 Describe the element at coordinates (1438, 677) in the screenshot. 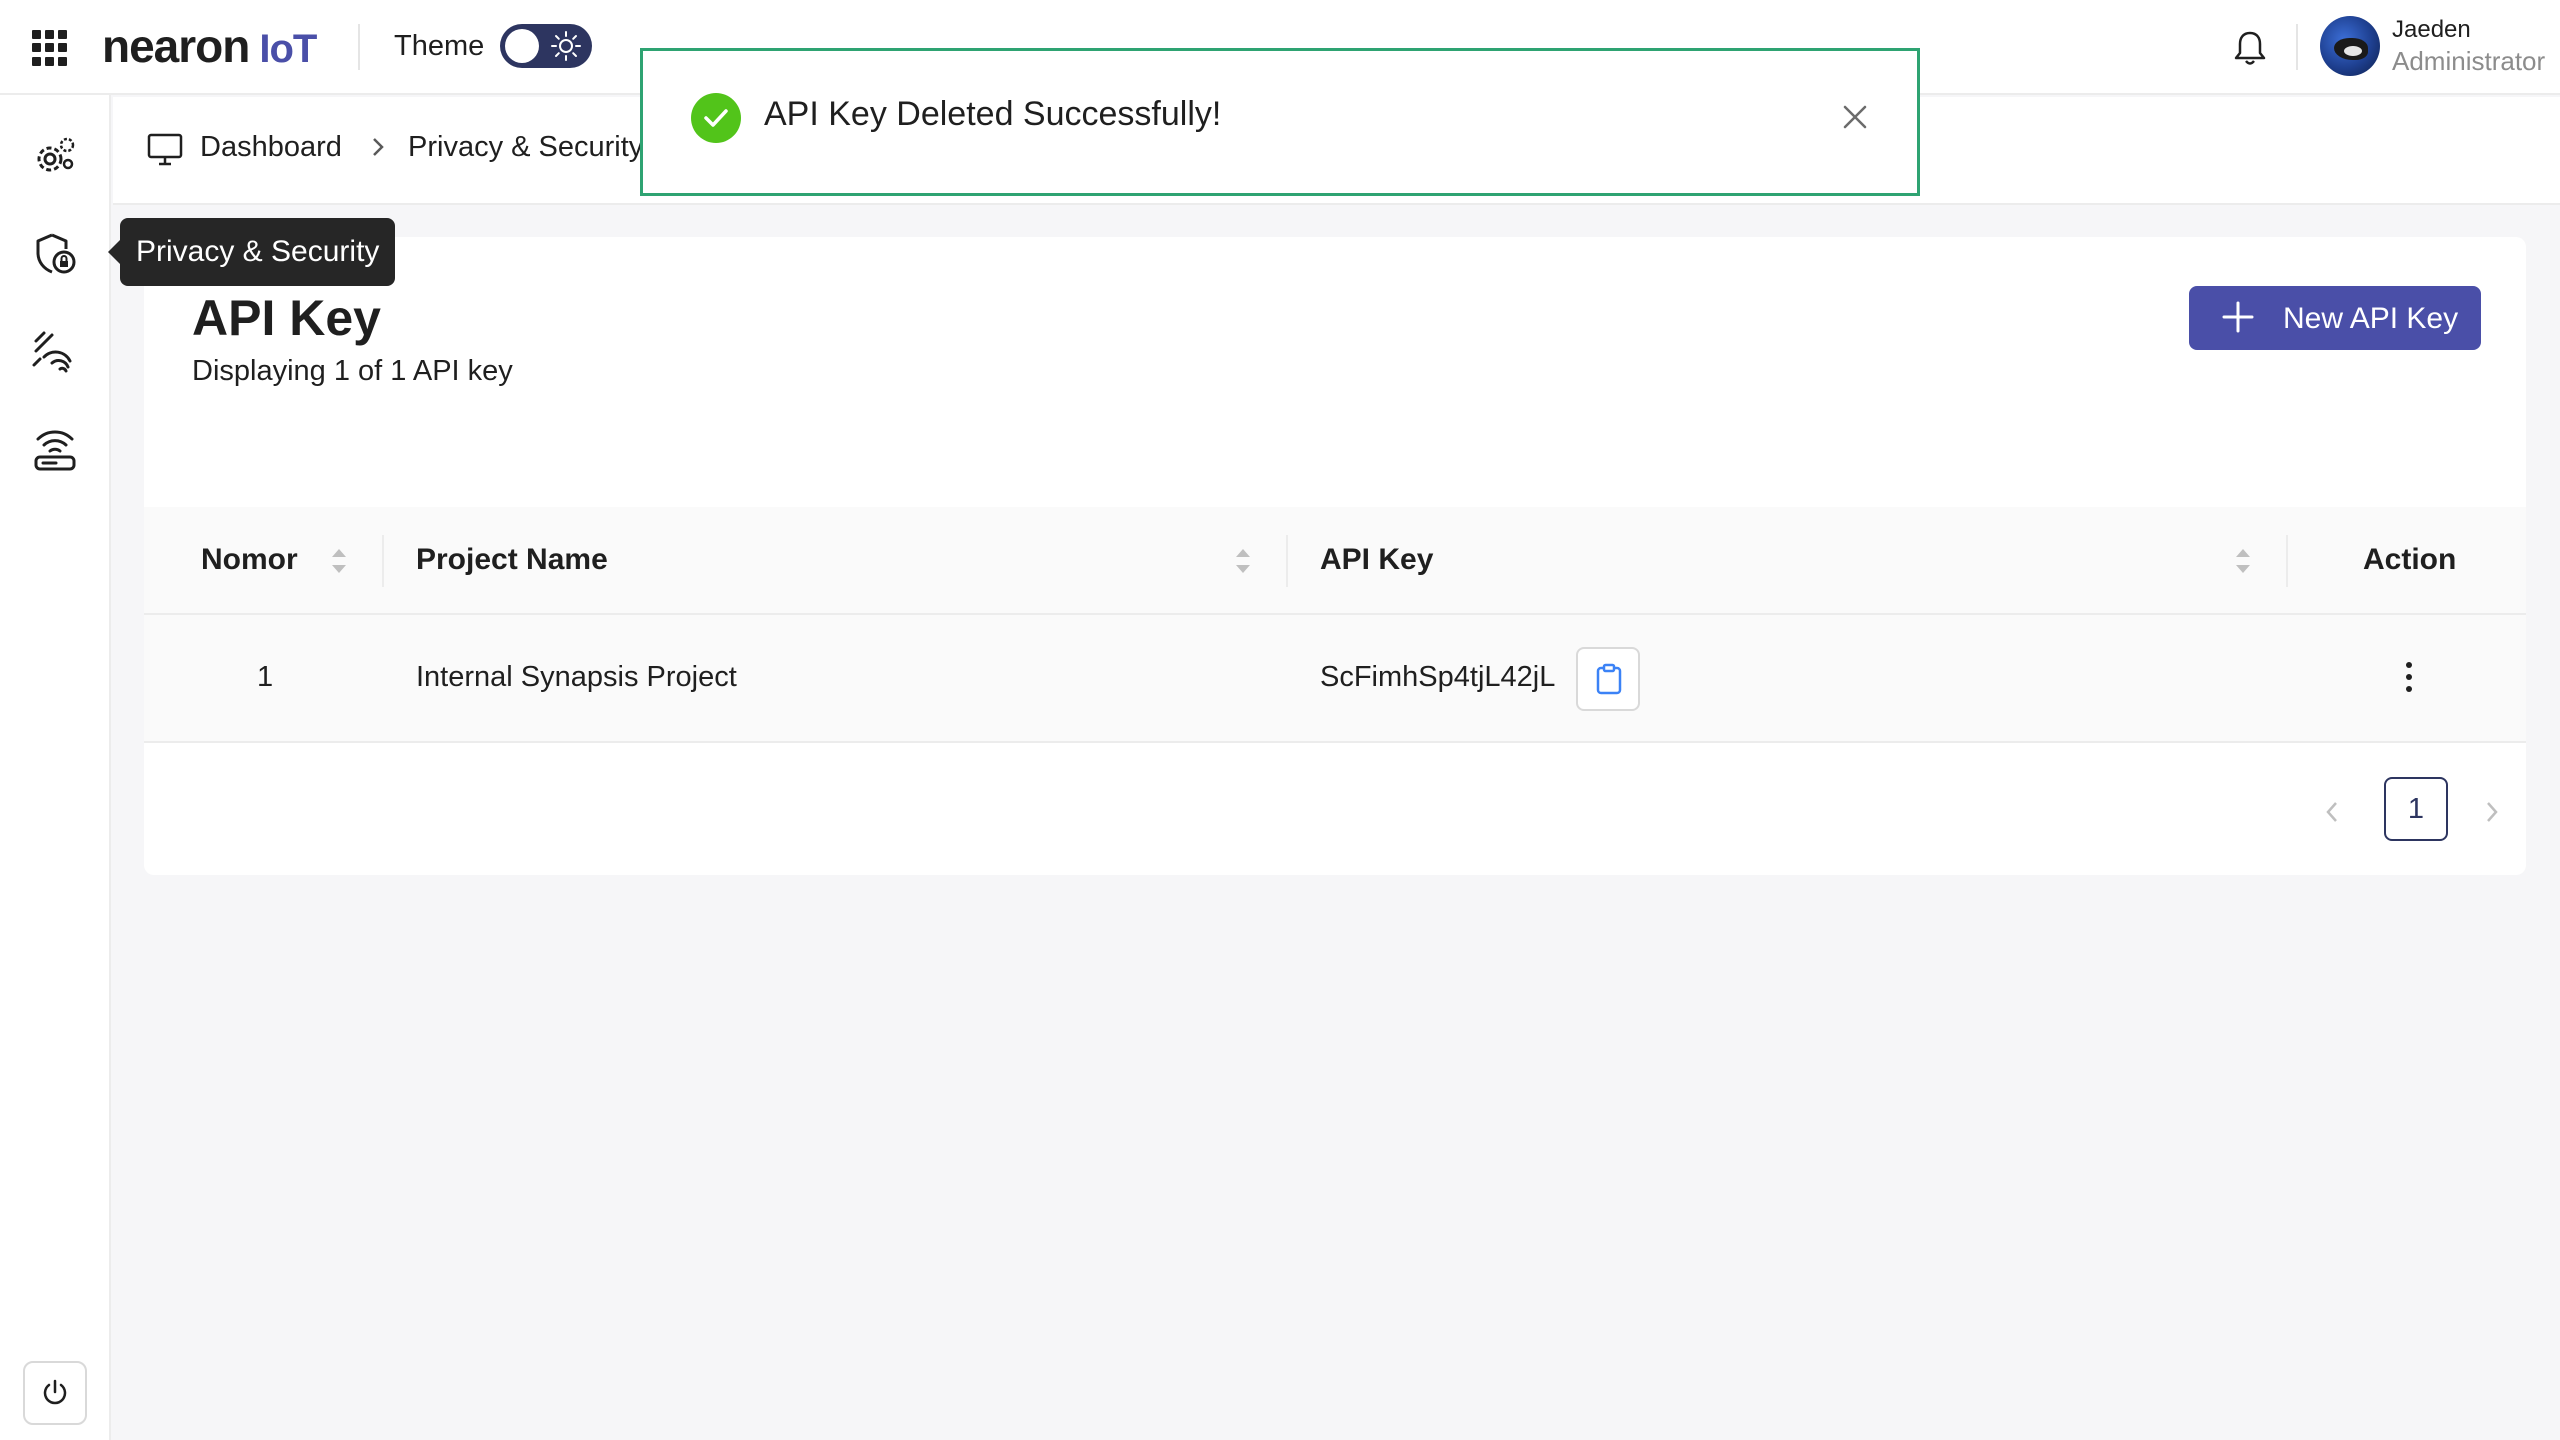

I see `cell-api-key: ScFimhSp4tjL42jL` at that location.